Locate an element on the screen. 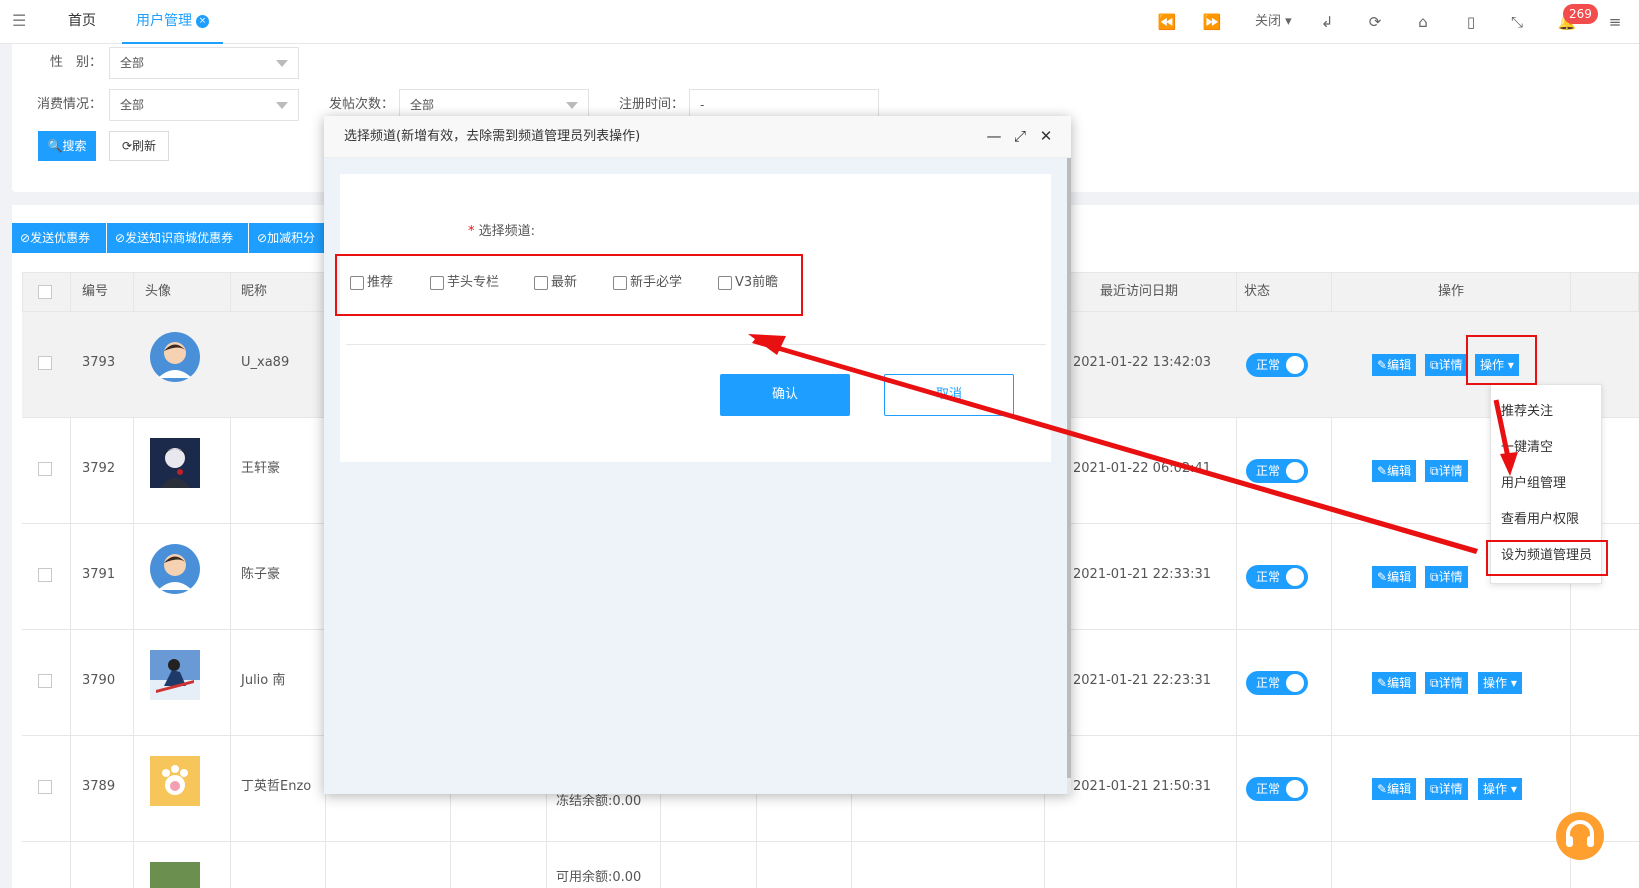  customer-service-button is located at coordinates (1580, 836).